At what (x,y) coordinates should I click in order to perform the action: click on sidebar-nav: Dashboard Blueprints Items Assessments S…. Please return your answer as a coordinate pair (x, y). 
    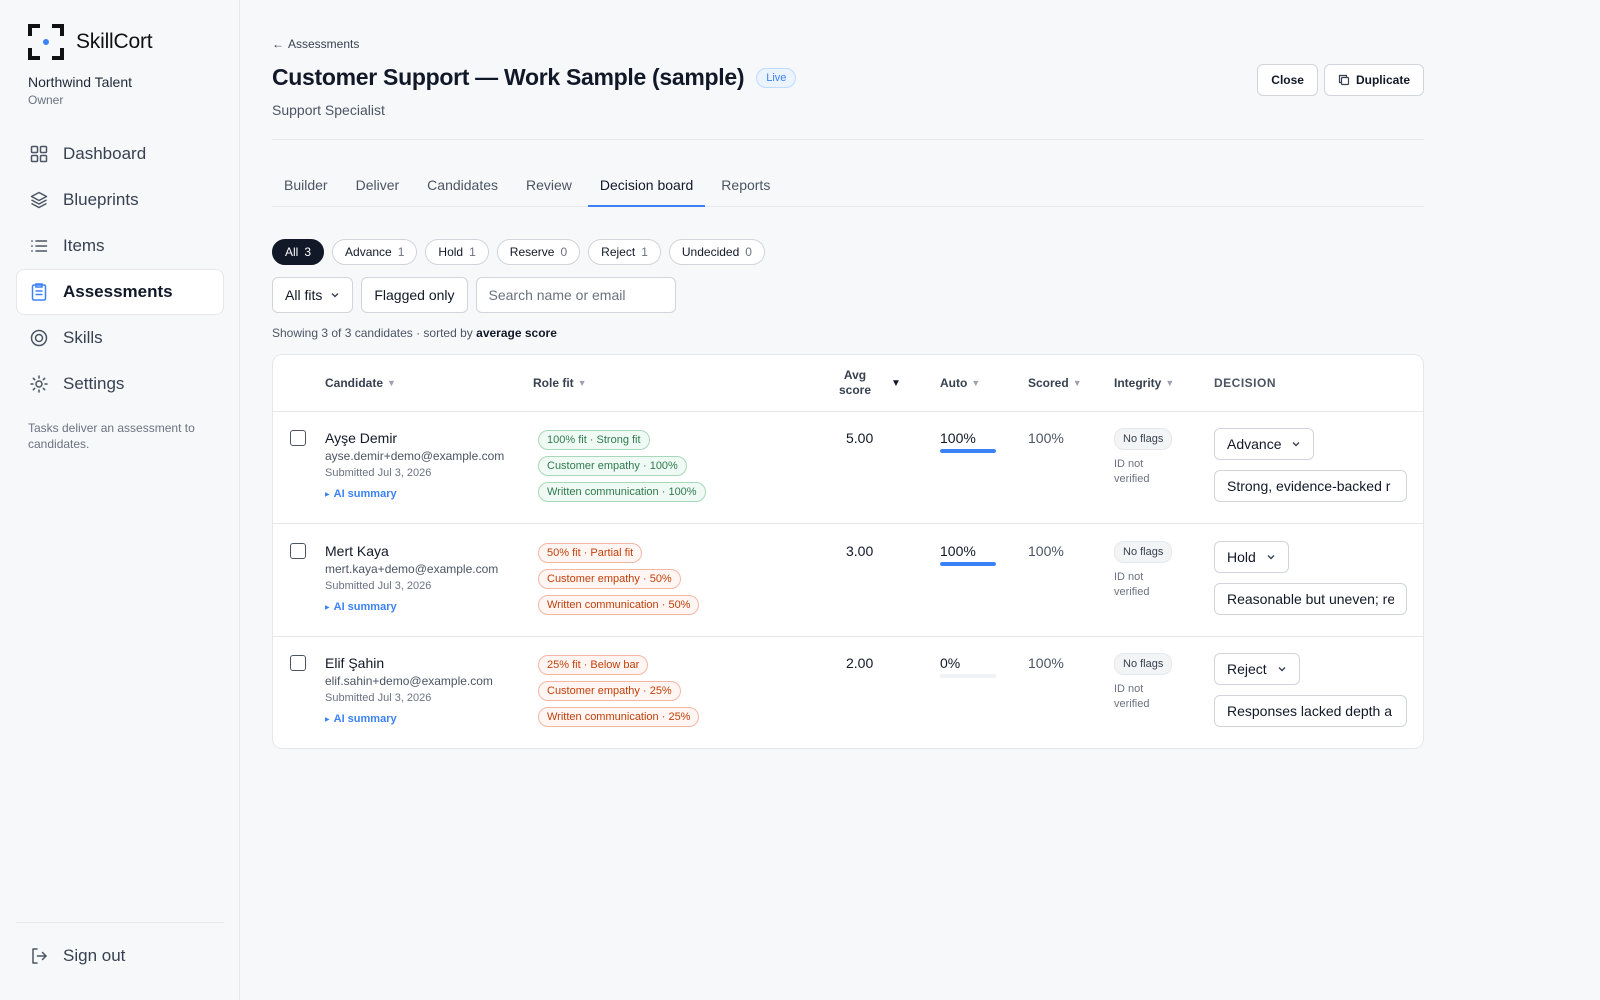
    Looking at the image, I should click on (120, 269).